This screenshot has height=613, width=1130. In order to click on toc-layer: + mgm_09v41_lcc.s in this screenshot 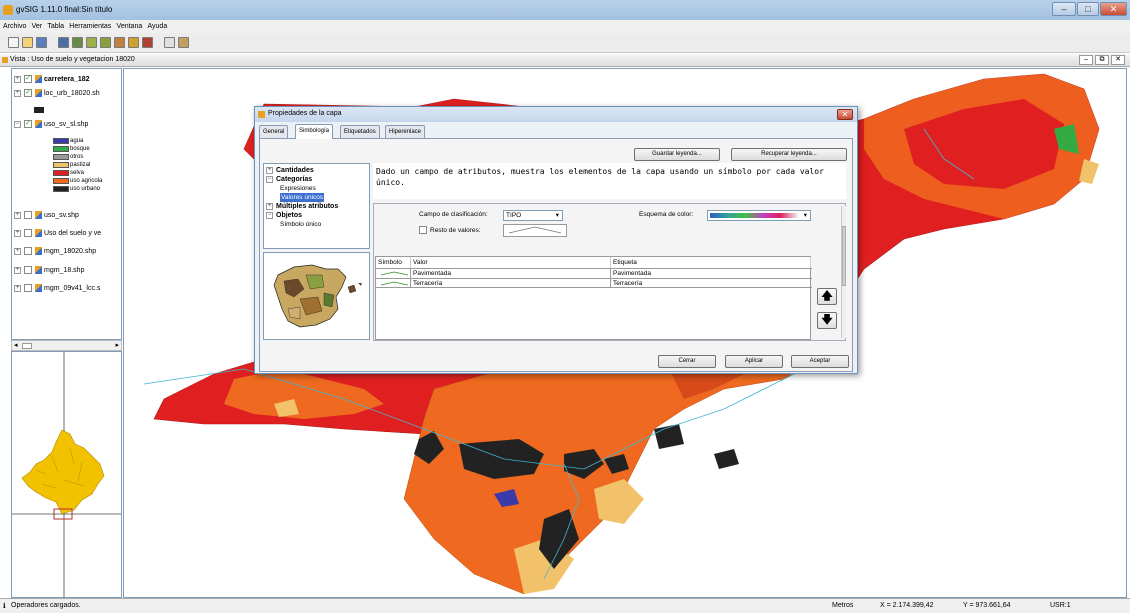, I will do `click(57, 289)`.